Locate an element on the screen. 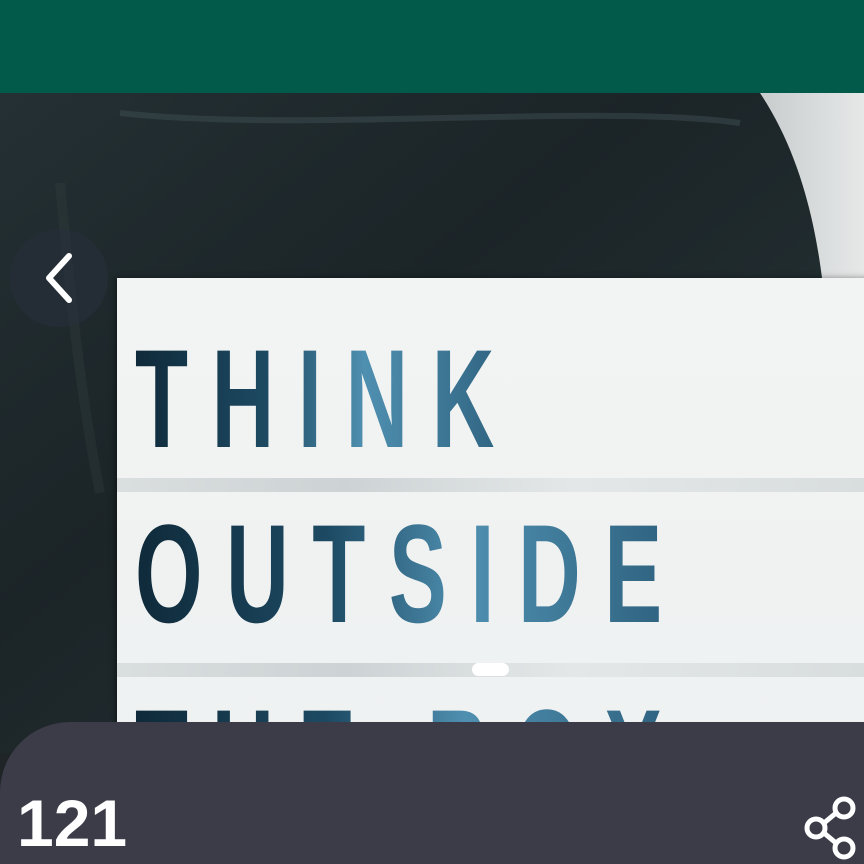  sign-slot-divider is located at coordinates (490, 485).